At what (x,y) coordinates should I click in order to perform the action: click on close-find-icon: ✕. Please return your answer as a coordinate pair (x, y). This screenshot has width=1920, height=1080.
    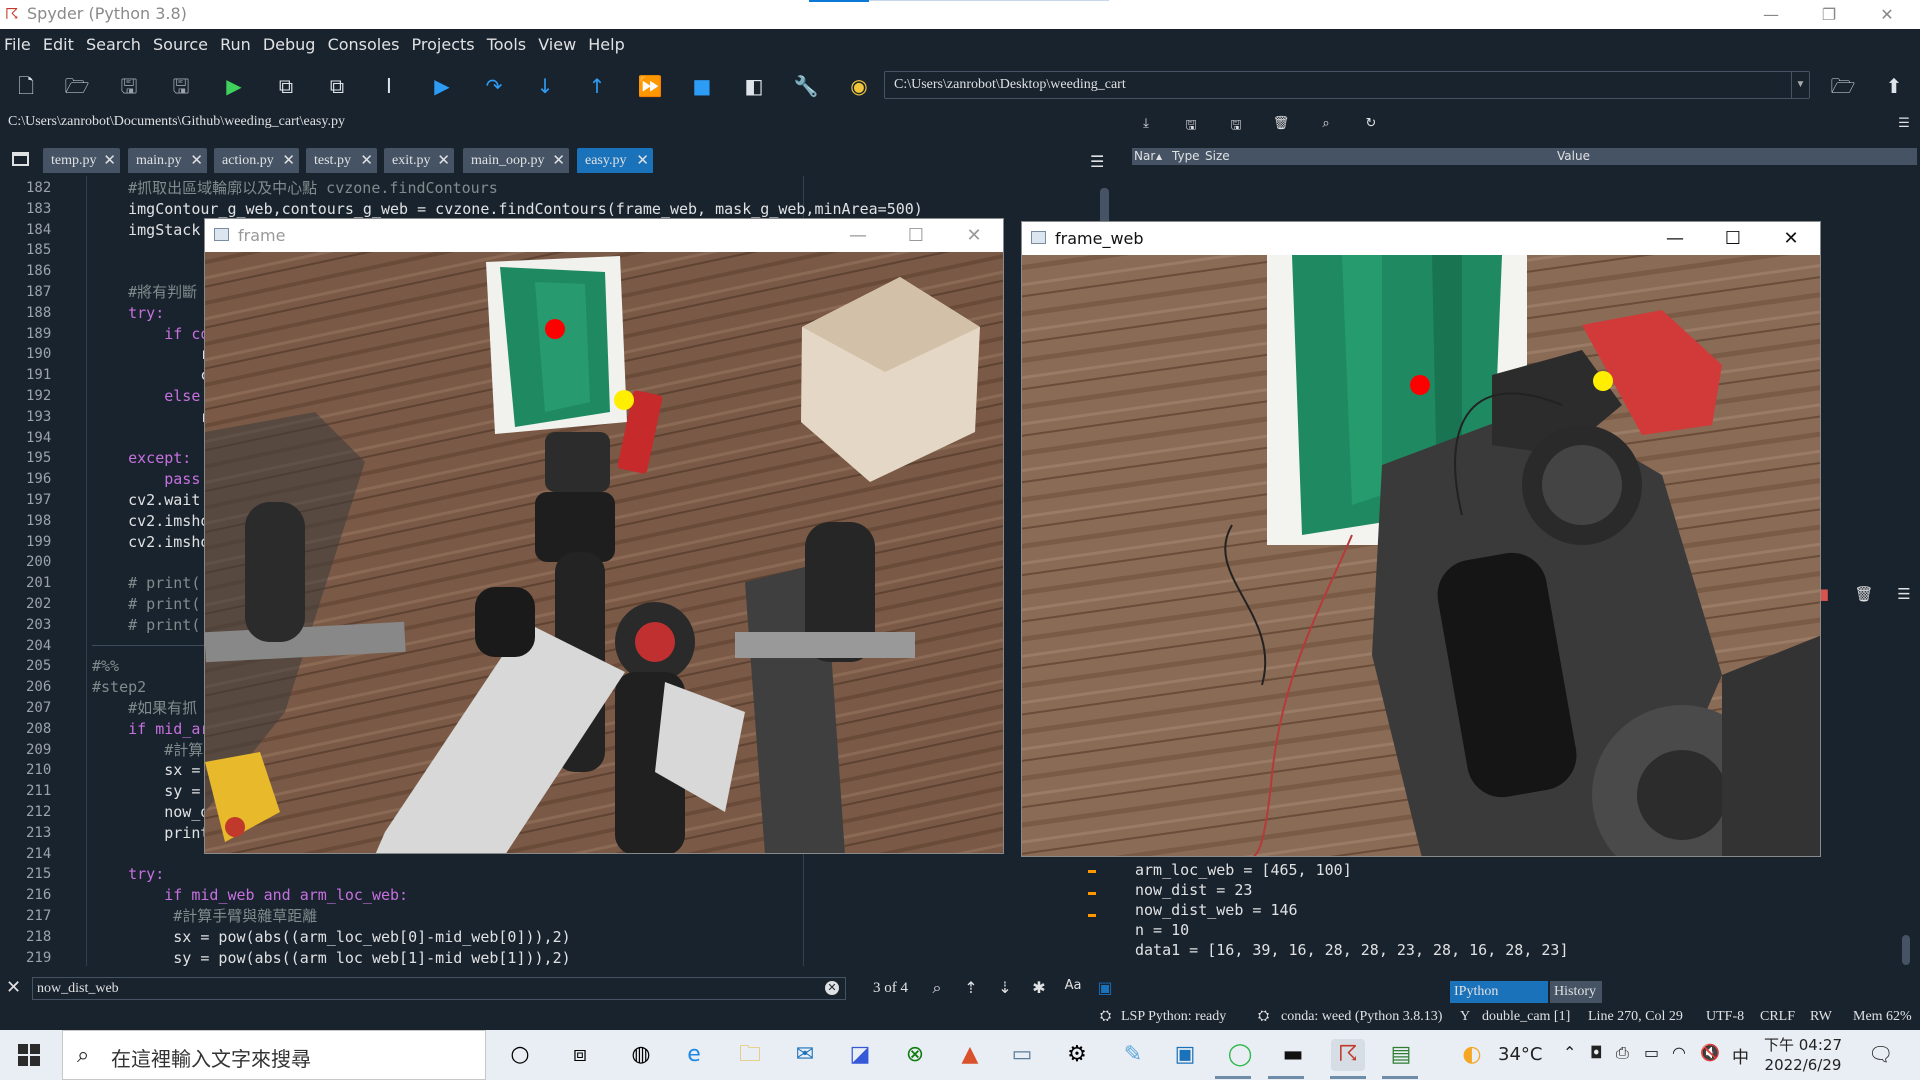
    Looking at the image, I should click on (13, 987).